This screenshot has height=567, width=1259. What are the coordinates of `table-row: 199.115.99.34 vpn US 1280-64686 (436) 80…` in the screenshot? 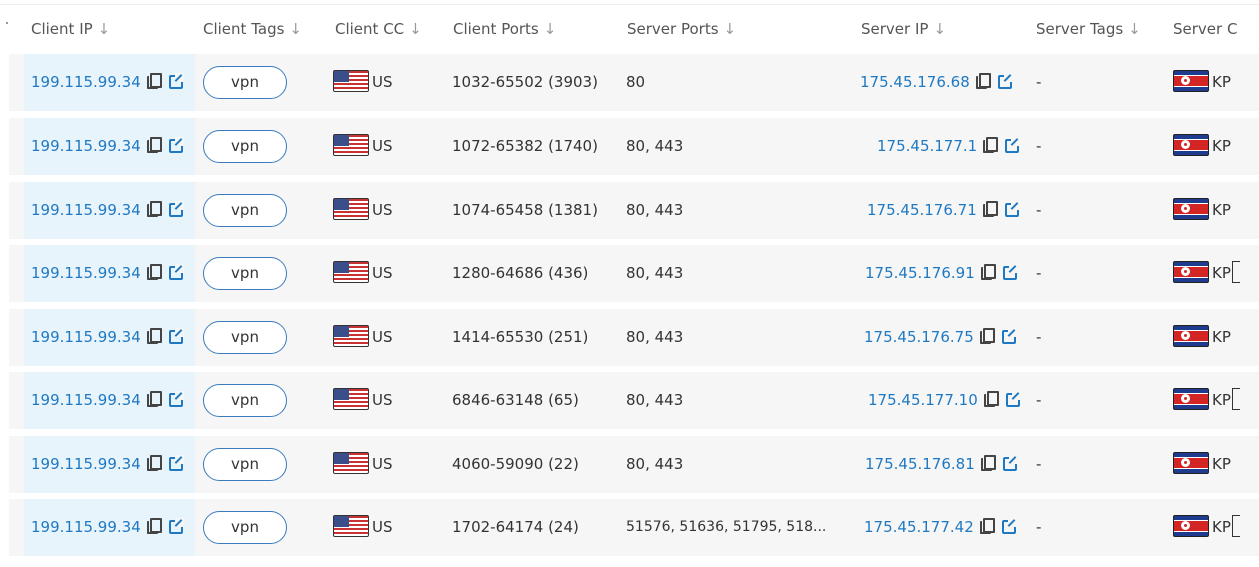 It's located at (634, 273).